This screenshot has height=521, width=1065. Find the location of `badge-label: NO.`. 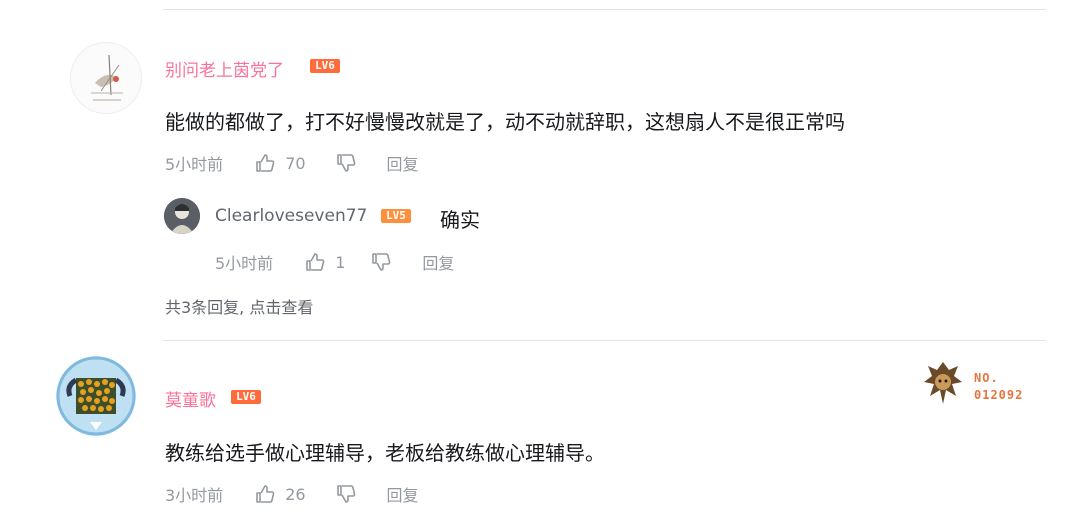

badge-label: NO. is located at coordinates (986, 378).